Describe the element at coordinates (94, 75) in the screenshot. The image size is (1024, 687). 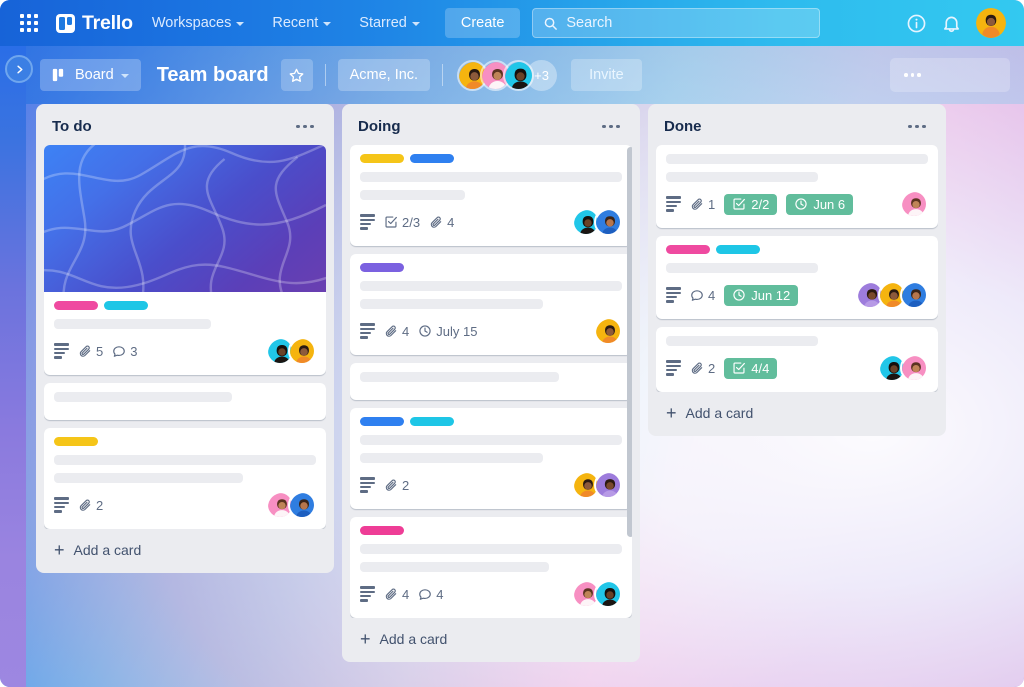
I see `board-view-label: Board` at that location.